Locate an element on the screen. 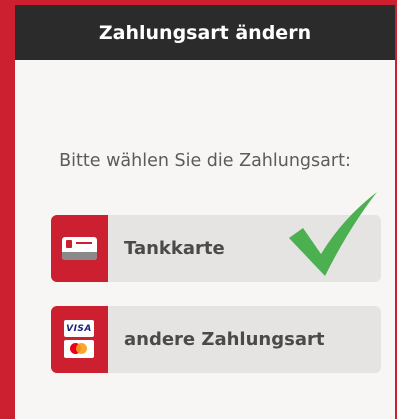 Image resolution: width=397 pixels, height=419 pixels. option-andere-zahlungsart-button: VISA andere Zahlungsart is located at coordinates (216, 339).